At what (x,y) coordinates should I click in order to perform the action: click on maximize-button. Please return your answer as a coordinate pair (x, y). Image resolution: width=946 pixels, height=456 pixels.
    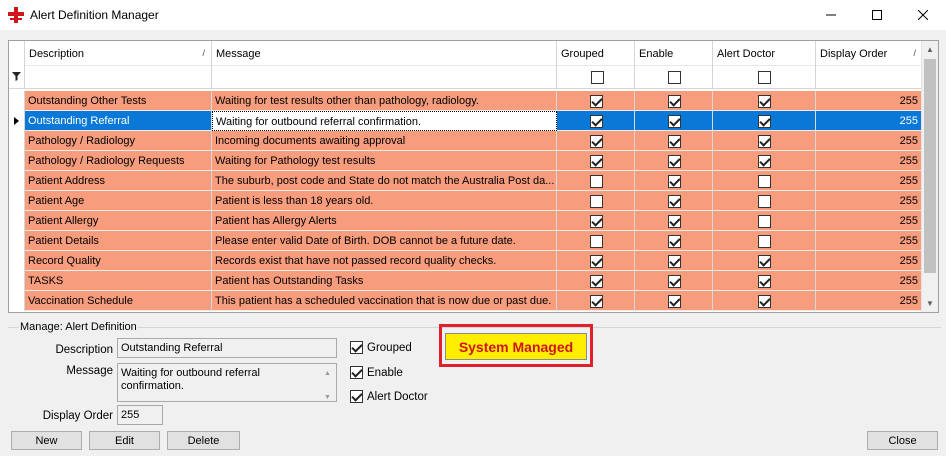
    Looking at the image, I should click on (877, 15).